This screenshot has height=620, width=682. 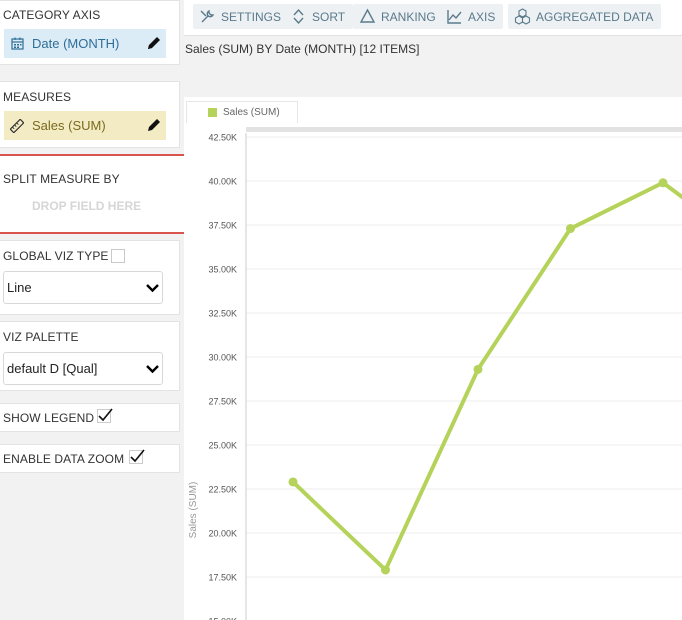 What do you see at coordinates (86, 206) in the screenshot?
I see `drop-field-placeholder: DROP FIELD HERE` at bounding box center [86, 206].